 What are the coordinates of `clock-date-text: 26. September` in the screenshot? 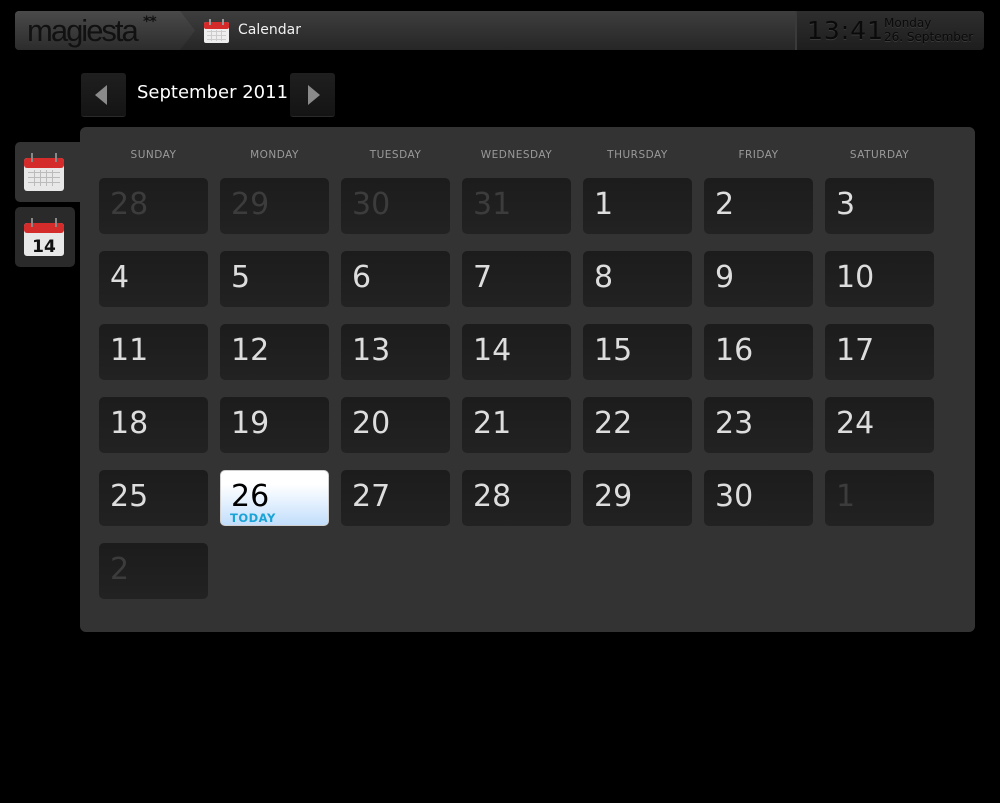 It's located at (929, 37).